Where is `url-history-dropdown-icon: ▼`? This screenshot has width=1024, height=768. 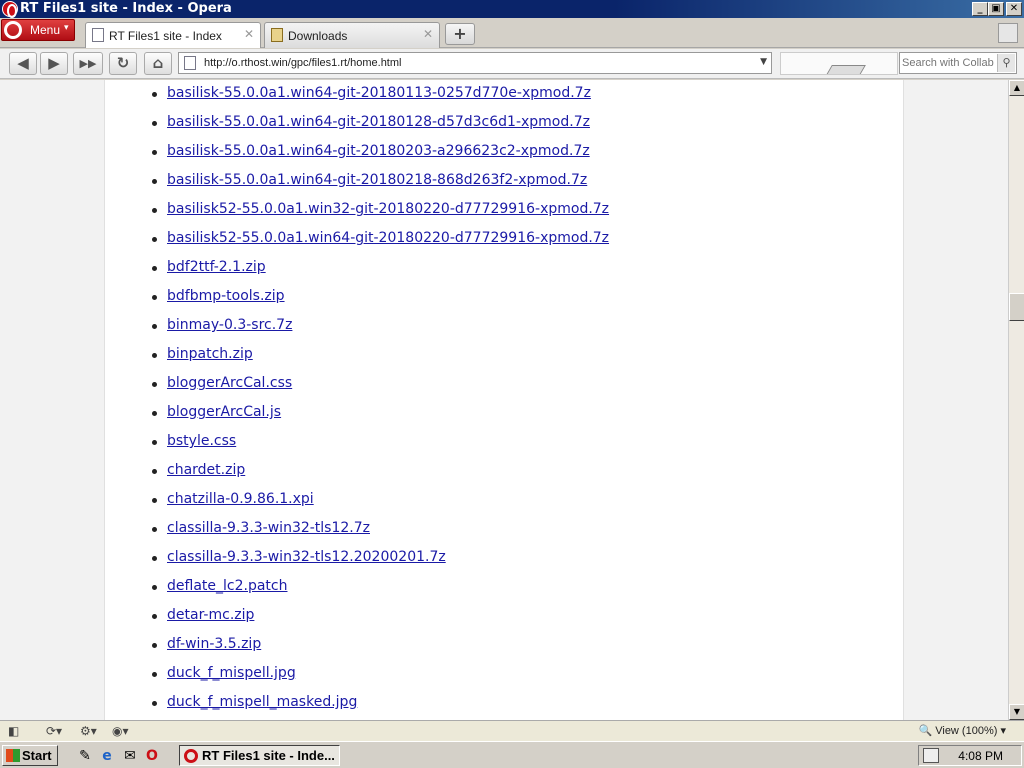 url-history-dropdown-icon: ▼ is located at coordinates (763, 62).